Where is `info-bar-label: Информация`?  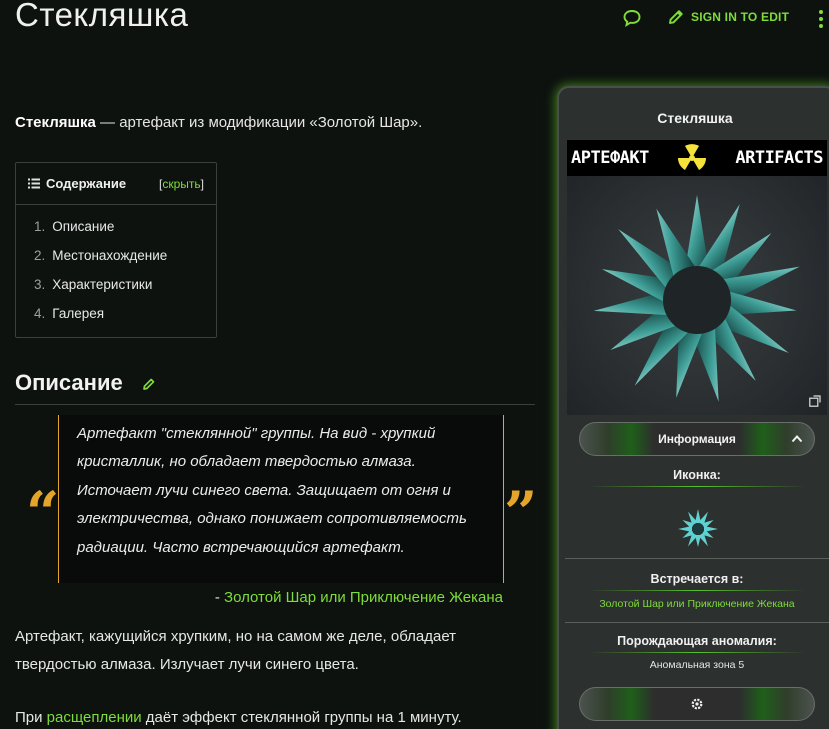
info-bar-label: Информация is located at coordinates (697, 439).